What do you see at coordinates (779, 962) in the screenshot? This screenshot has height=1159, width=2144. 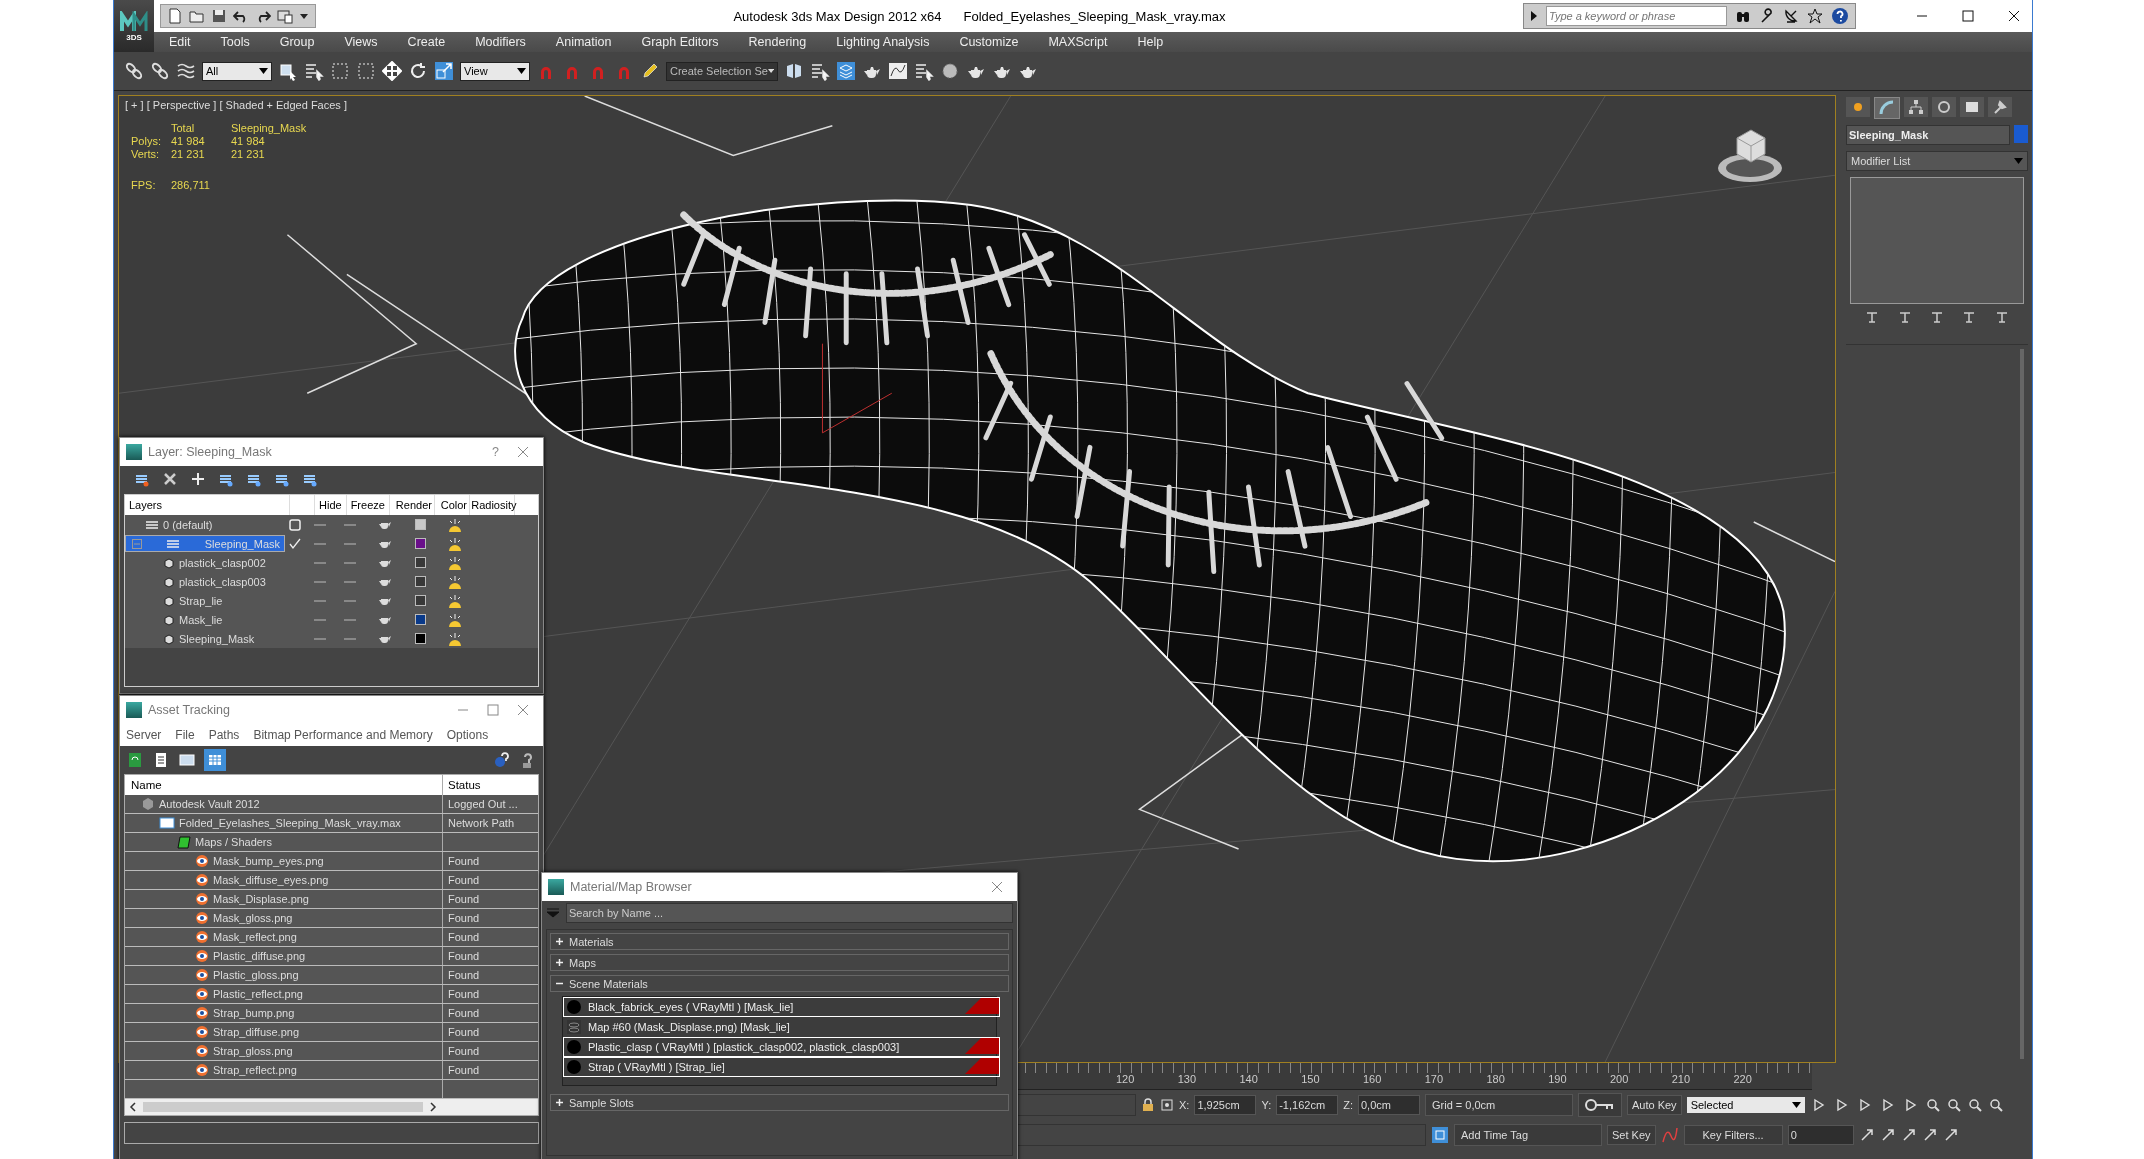 I see `section-header: Maps` at bounding box center [779, 962].